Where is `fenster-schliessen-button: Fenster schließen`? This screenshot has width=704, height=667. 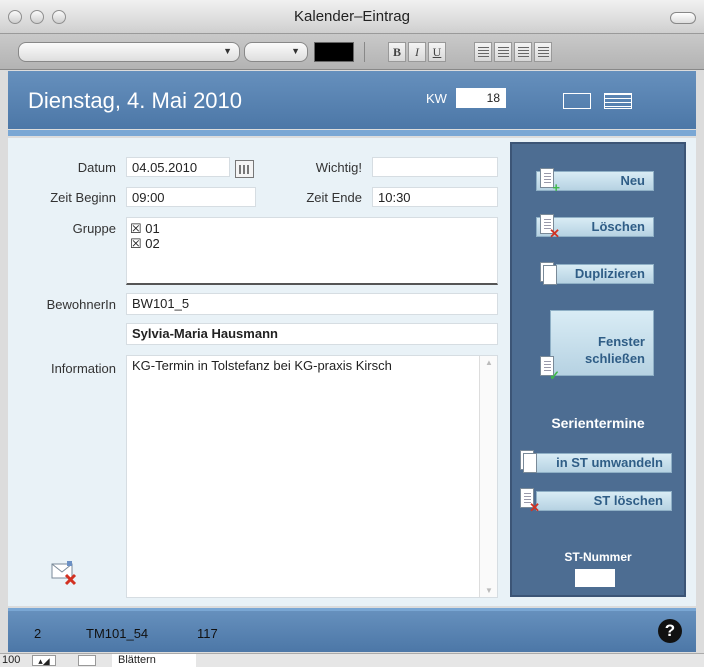 fenster-schliessen-button: Fenster schließen is located at coordinates (602, 343).